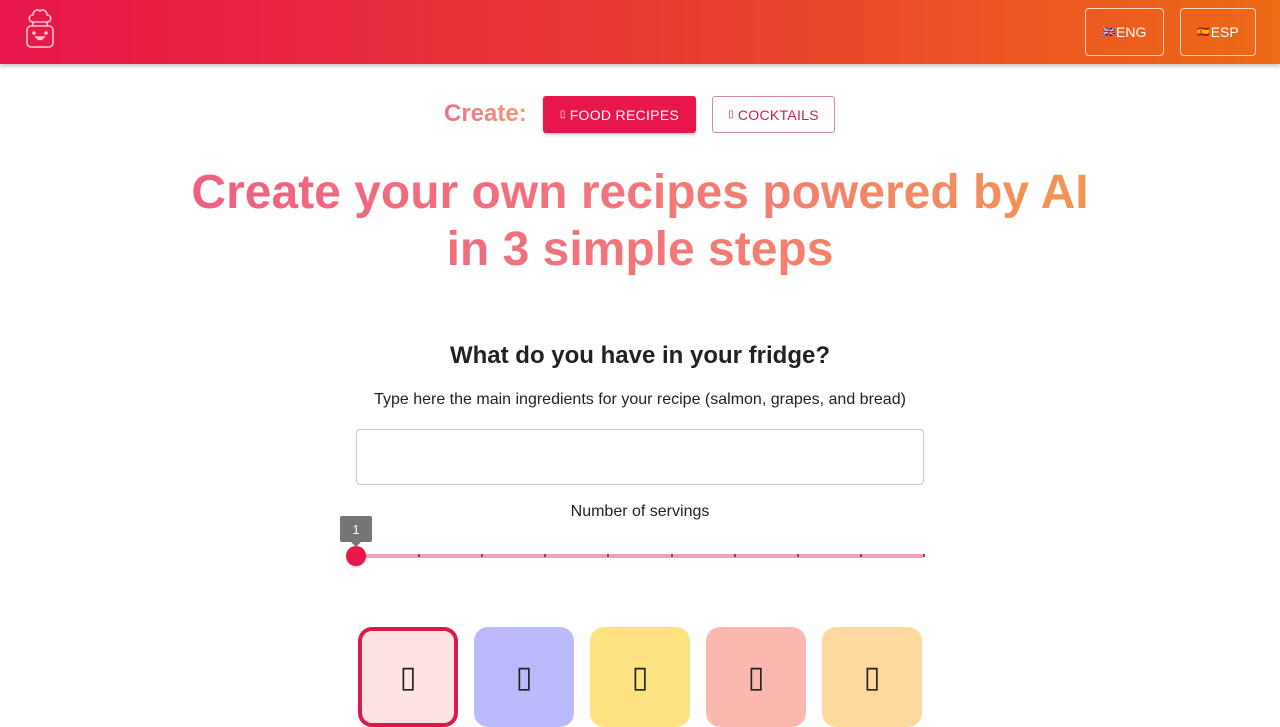  What do you see at coordinates (640, 511) in the screenshot?
I see `servings-label: Number of servings` at bounding box center [640, 511].